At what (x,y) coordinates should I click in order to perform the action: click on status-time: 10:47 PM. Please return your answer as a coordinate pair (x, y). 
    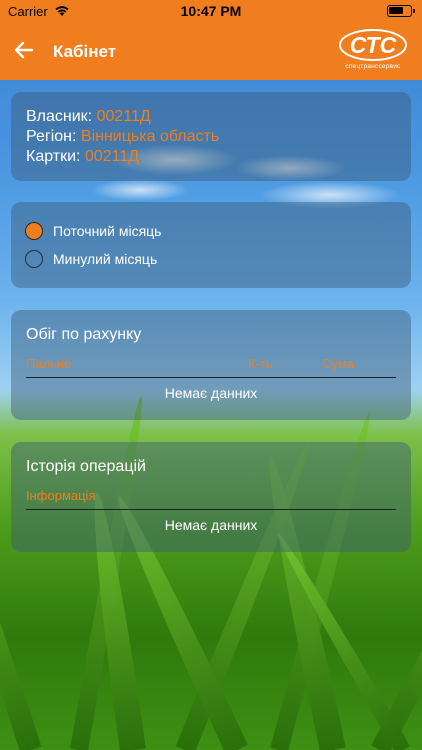
    Looking at the image, I should click on (211, 11).